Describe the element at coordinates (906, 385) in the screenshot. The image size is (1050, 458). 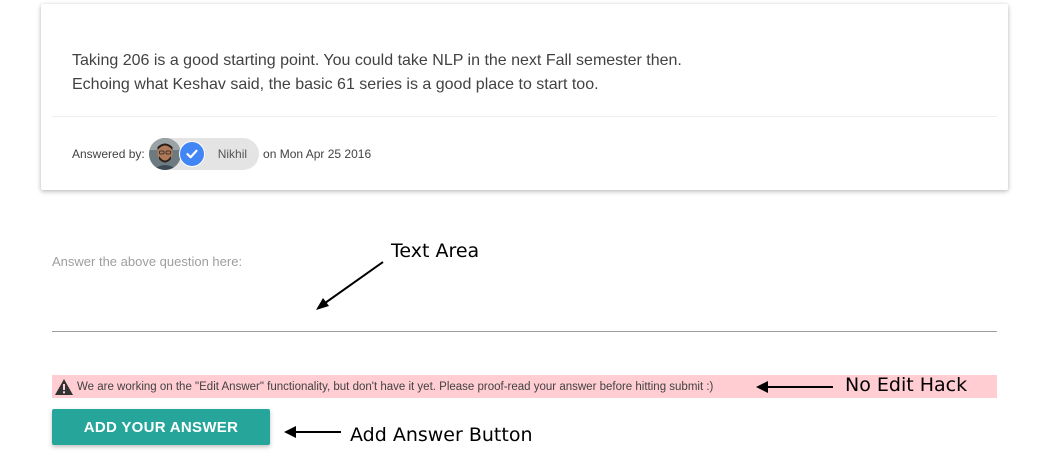
I see `annotation-no-edit-hack: No Edit Hack` at that location.